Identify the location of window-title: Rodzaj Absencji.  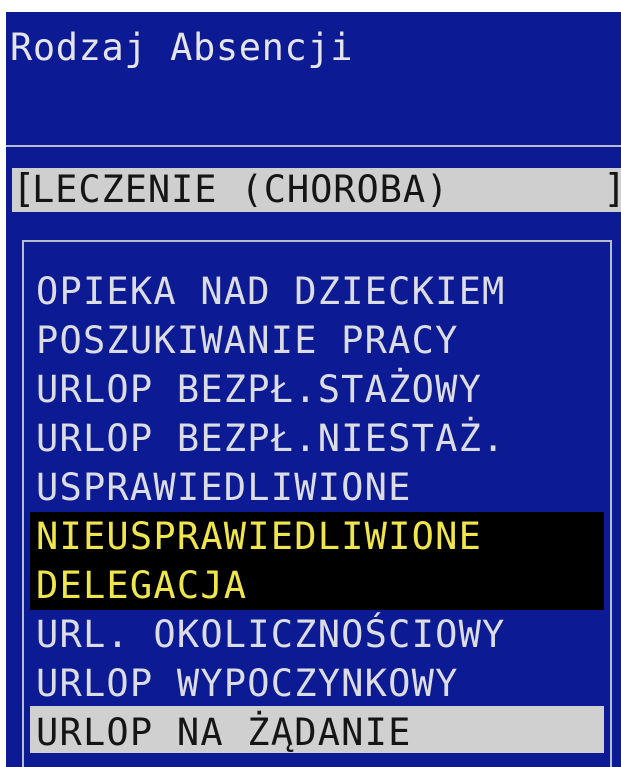
(182, 47).